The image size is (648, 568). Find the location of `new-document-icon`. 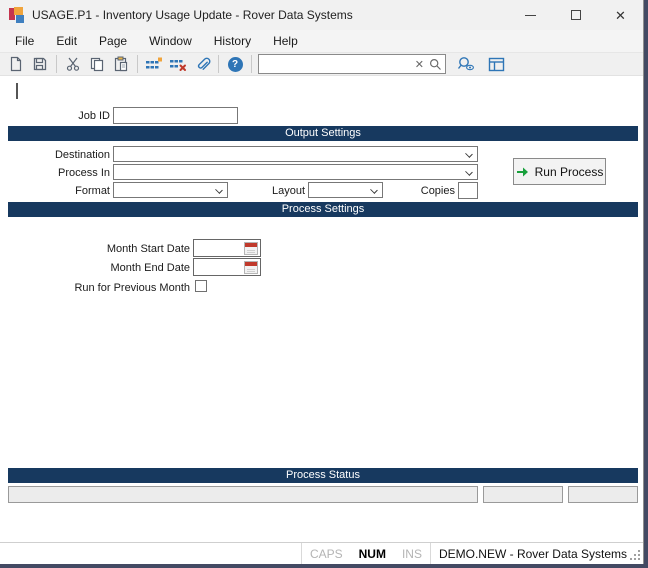

new-document-icon is located at coordinates (16, 64).